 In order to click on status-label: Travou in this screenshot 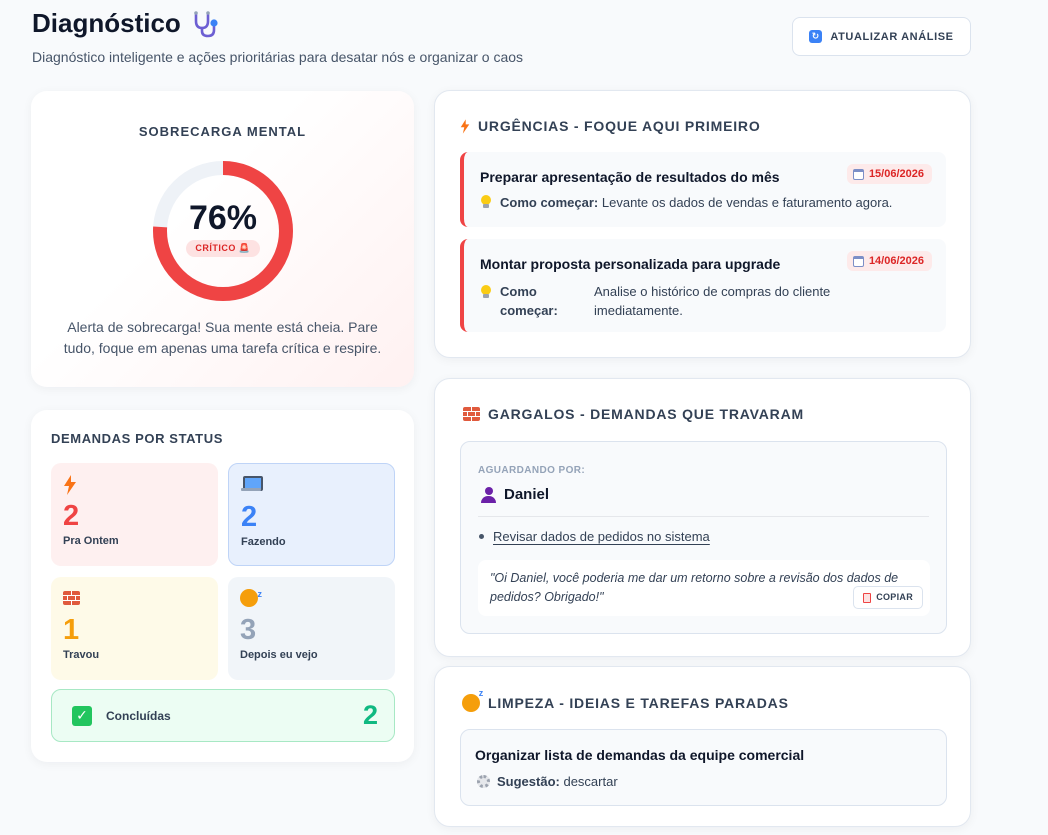, I will do `click(81, 655)`.